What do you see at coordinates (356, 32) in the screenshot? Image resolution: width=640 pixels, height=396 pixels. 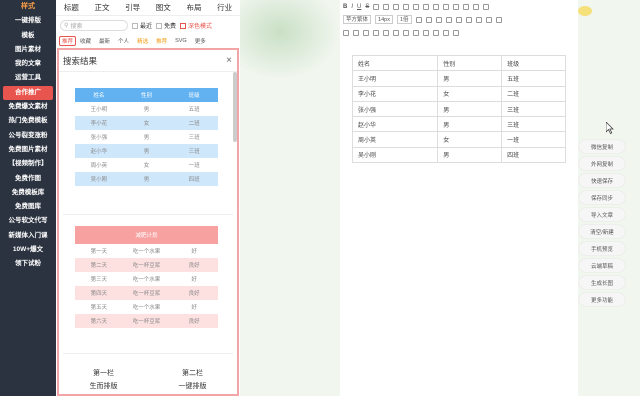 I see `insert-column-icon` at bounding box center [356, 32].